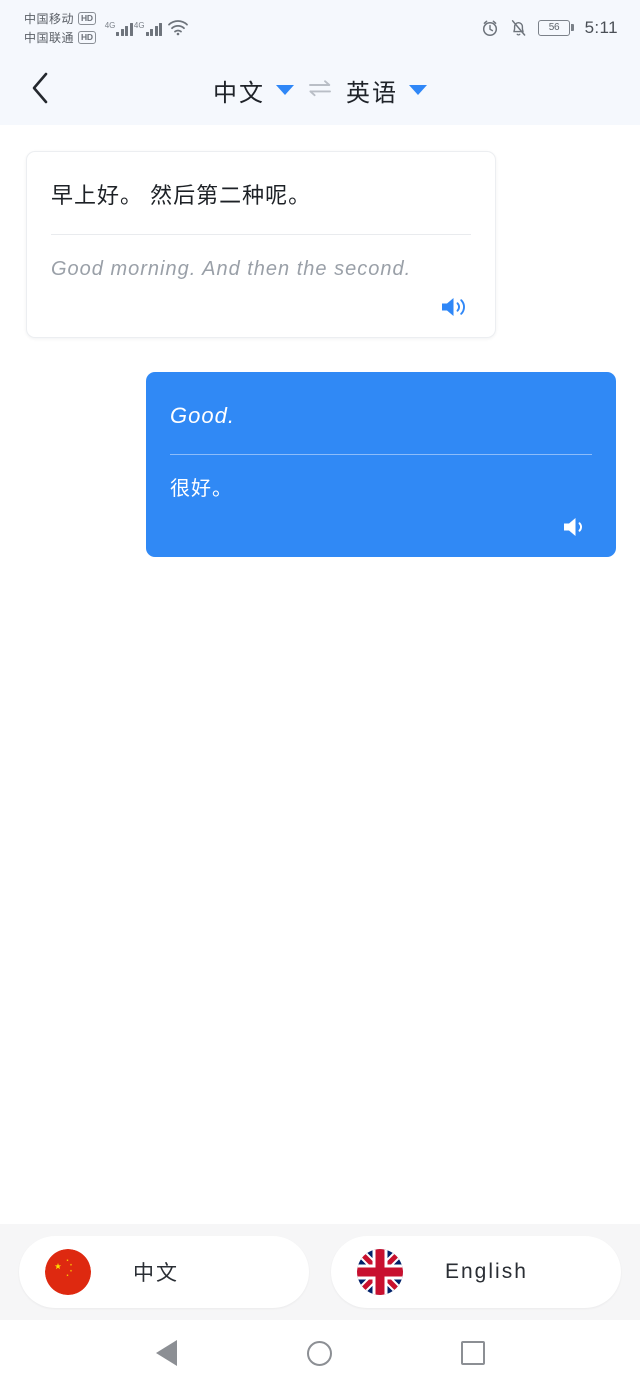 The image size is (640, 1386). I want to click on carrier-row: 中国移动 HD, so click(60, 18).